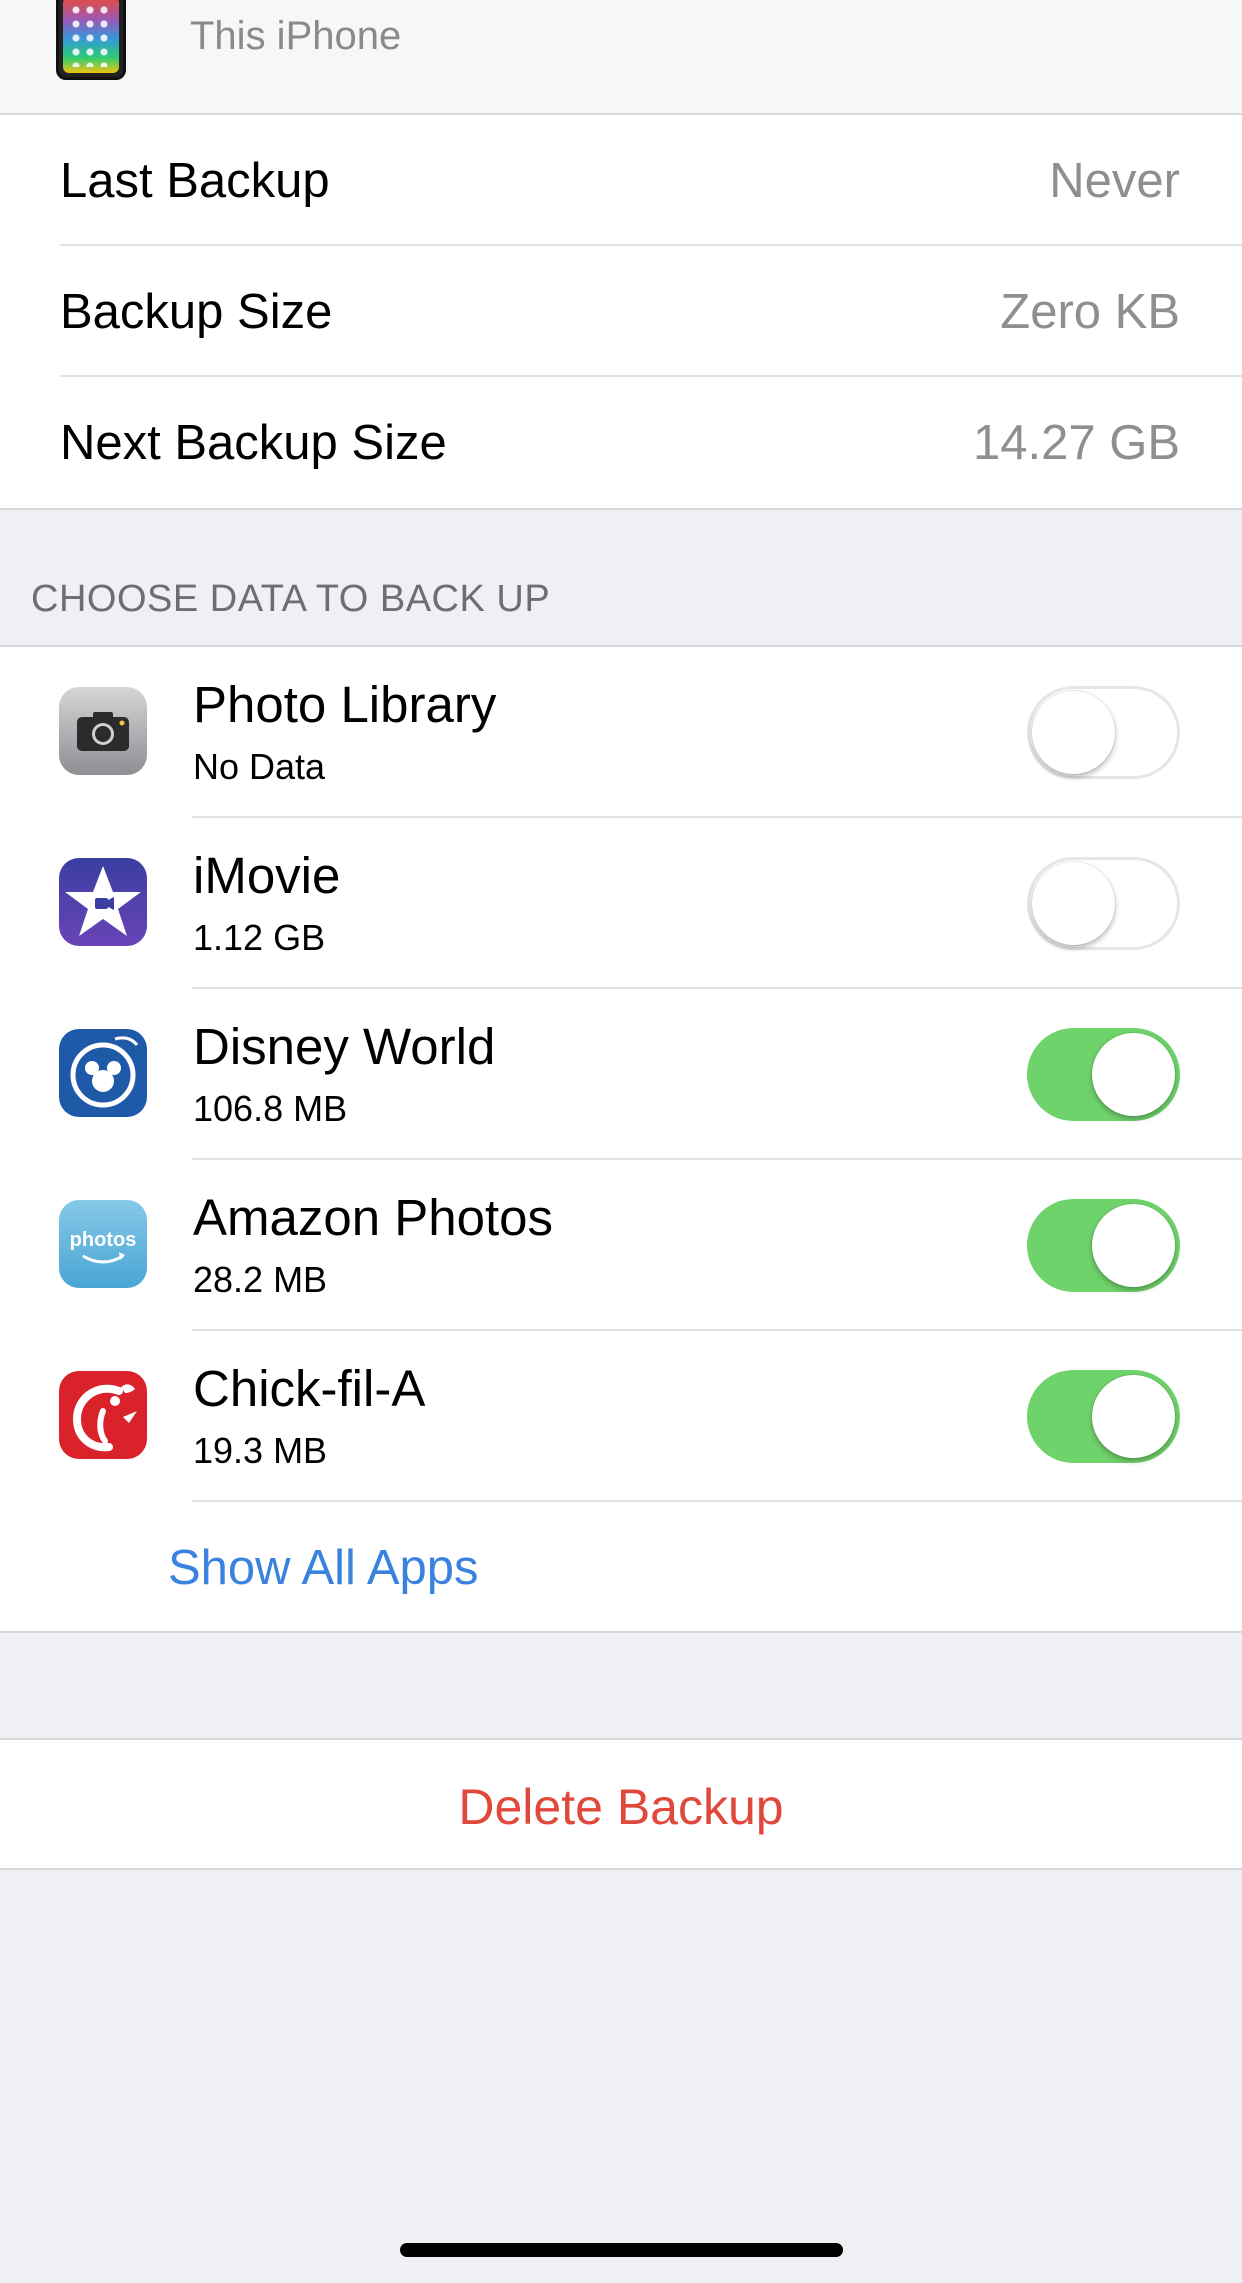 The image size is (1242, 2283). I want to click on app-row-disney-world: Disney World 106.8 MB, so click(621, 1074).